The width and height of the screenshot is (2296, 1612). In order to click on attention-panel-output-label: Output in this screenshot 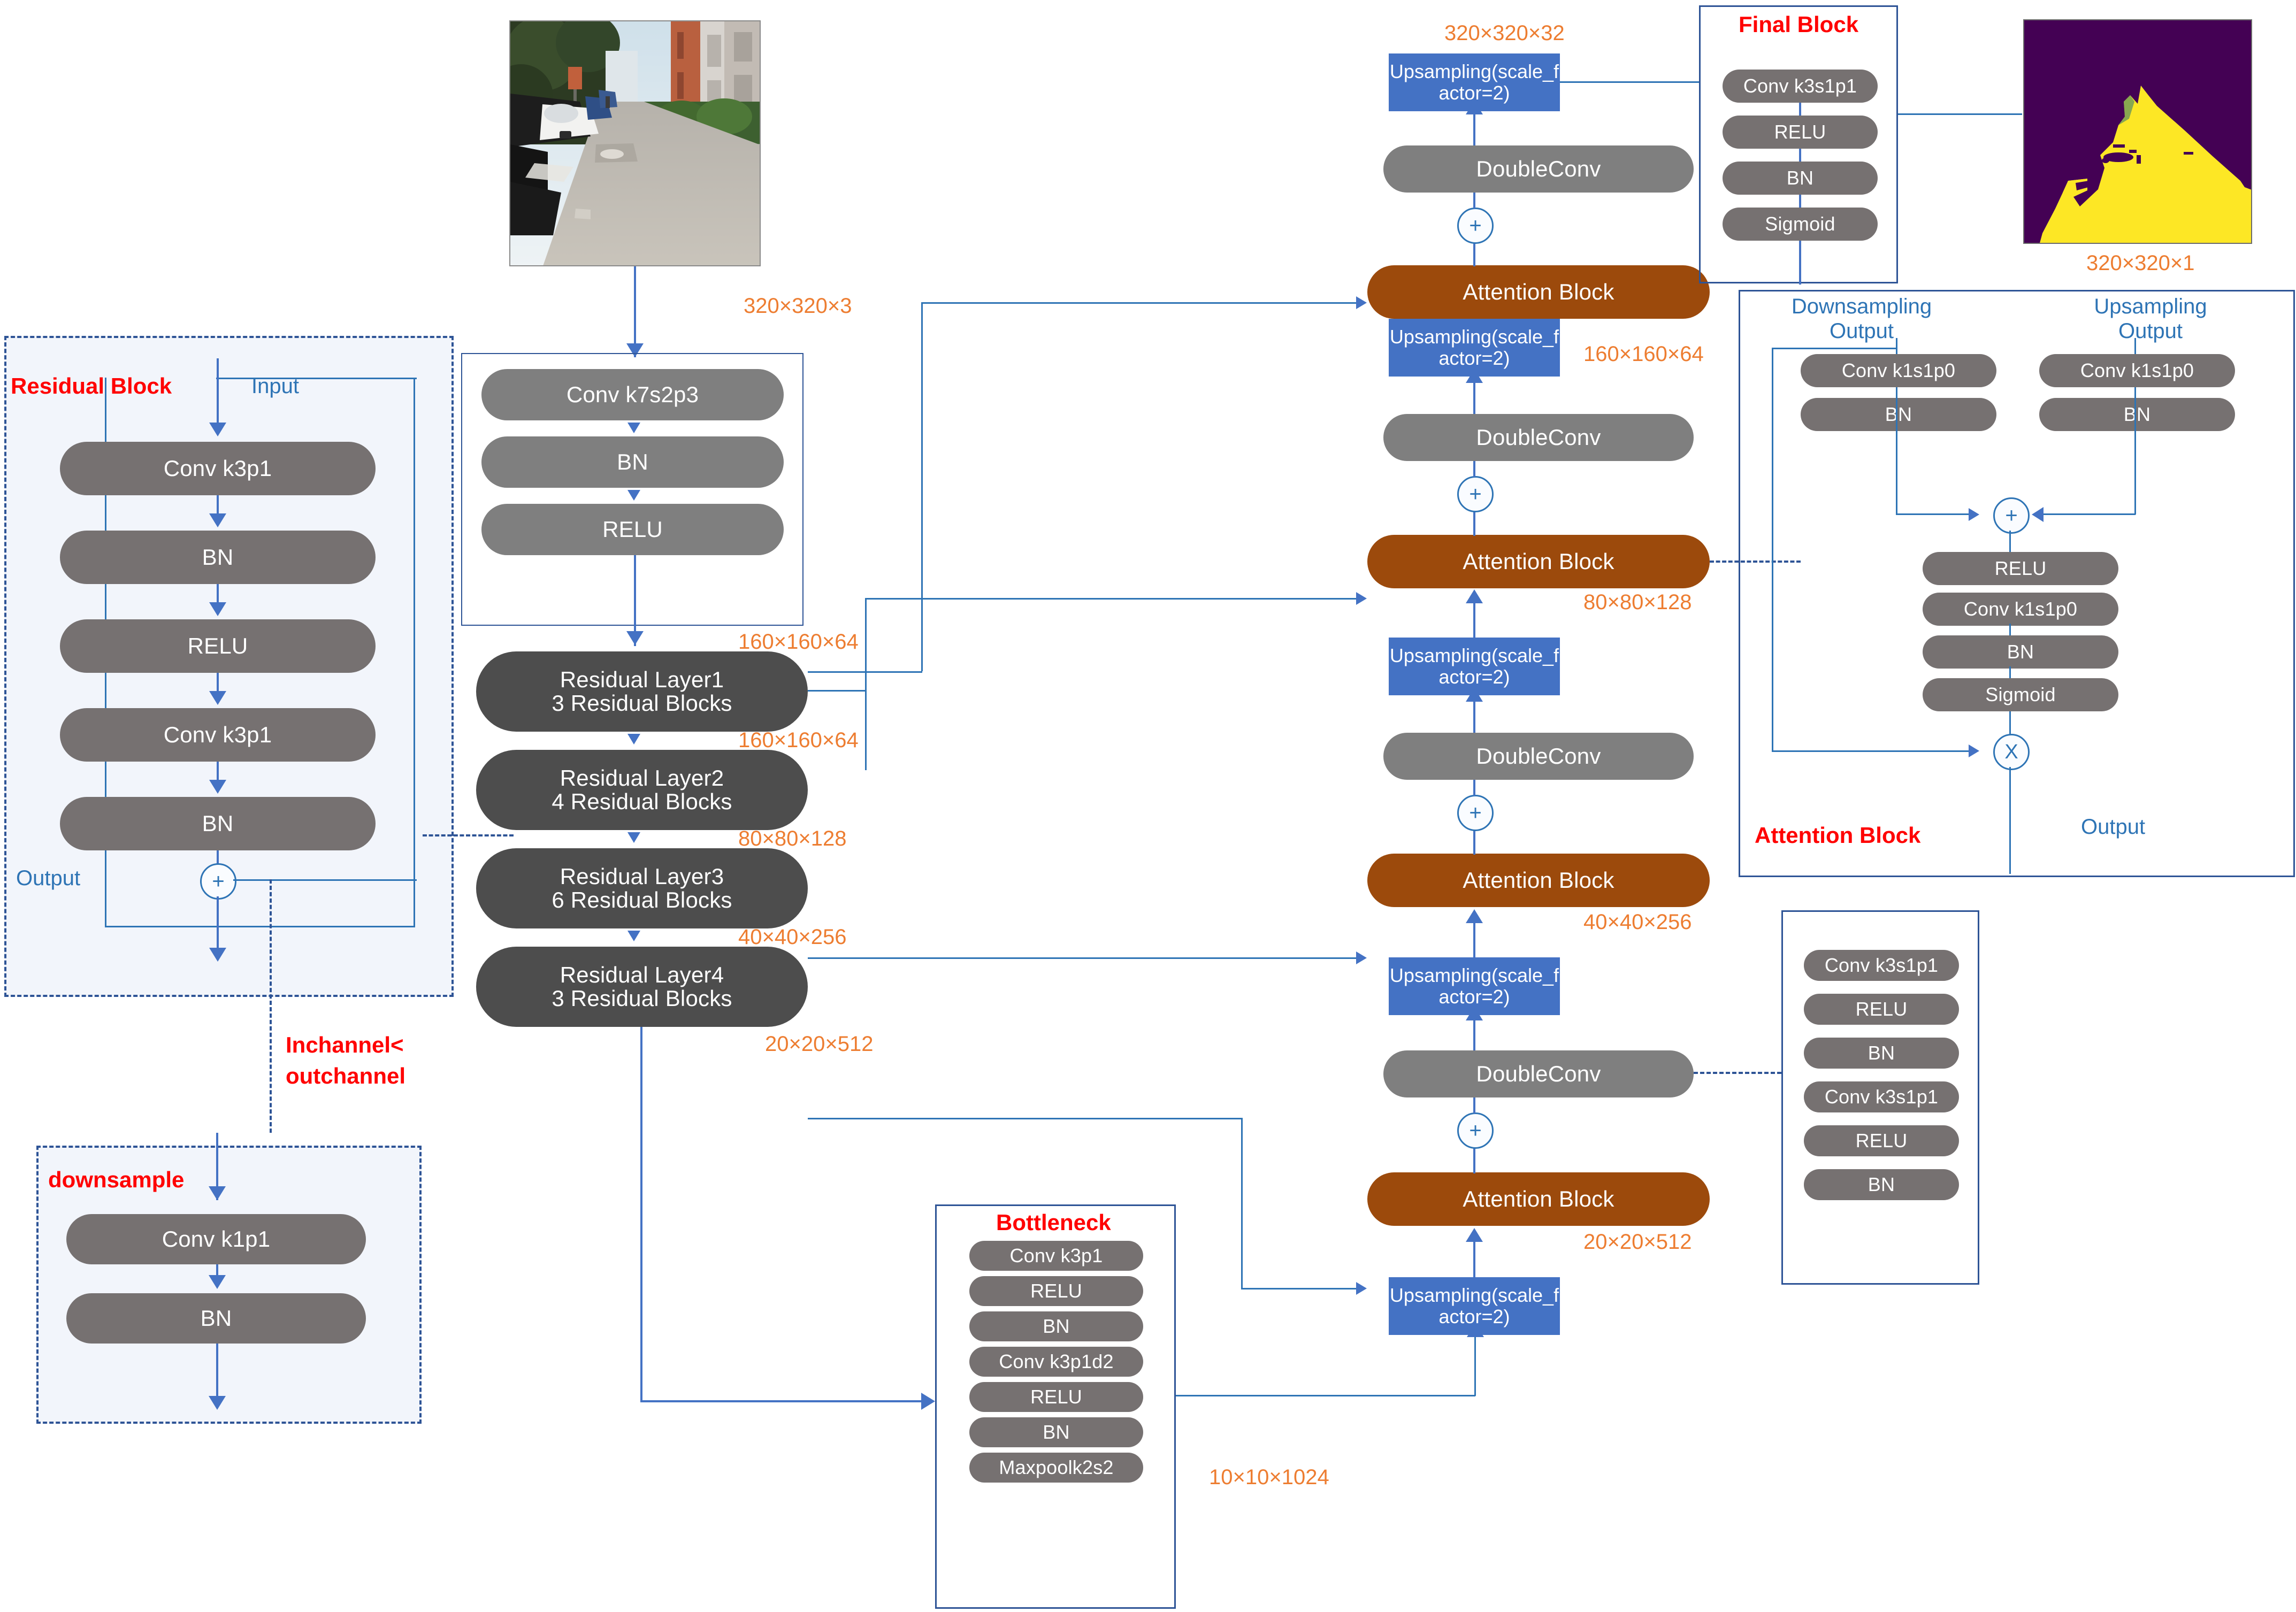, I will do `click(2114, 827)`.